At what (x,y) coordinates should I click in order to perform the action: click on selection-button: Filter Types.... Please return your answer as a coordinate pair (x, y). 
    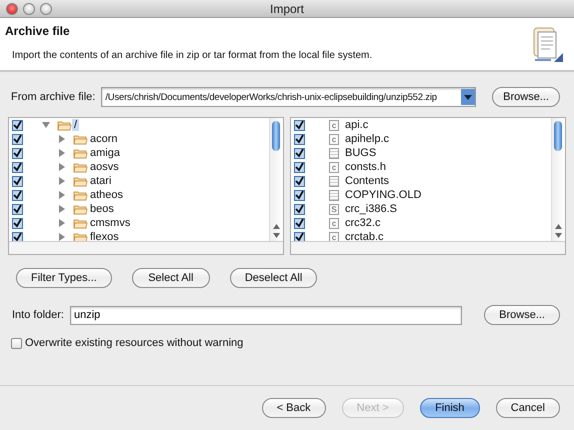
    Looking at the image, I should click on (64, 278).